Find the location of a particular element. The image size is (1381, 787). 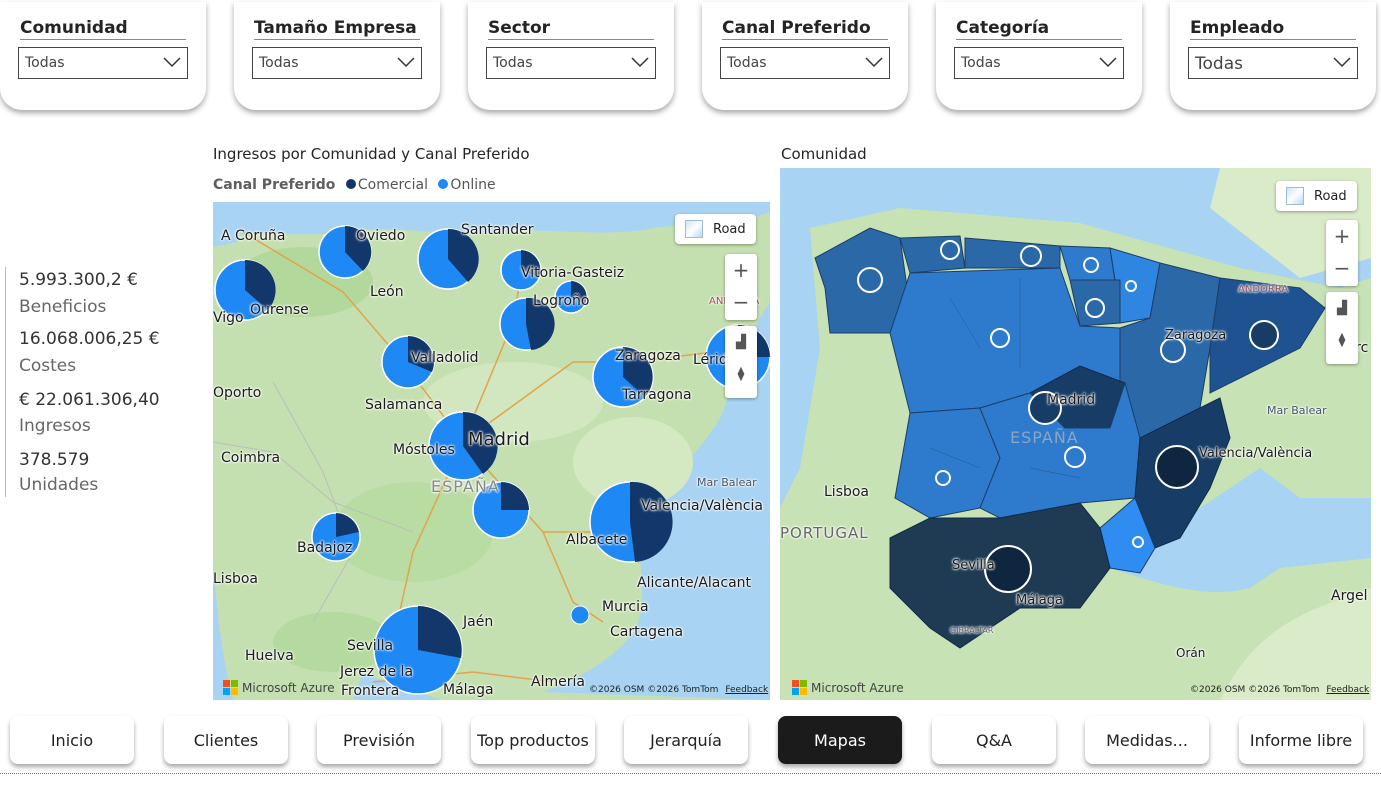

slicer-title: Comunidad is located at coordinates (103, 29).